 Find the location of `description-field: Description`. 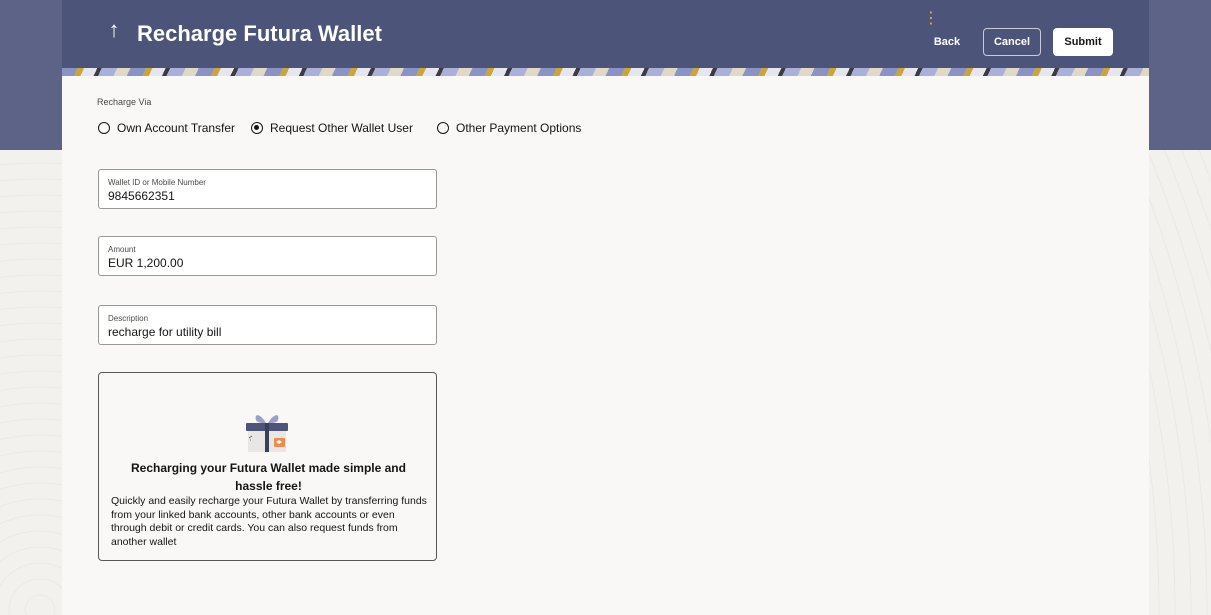

description-field: Description is located at coordinates (267, 325).